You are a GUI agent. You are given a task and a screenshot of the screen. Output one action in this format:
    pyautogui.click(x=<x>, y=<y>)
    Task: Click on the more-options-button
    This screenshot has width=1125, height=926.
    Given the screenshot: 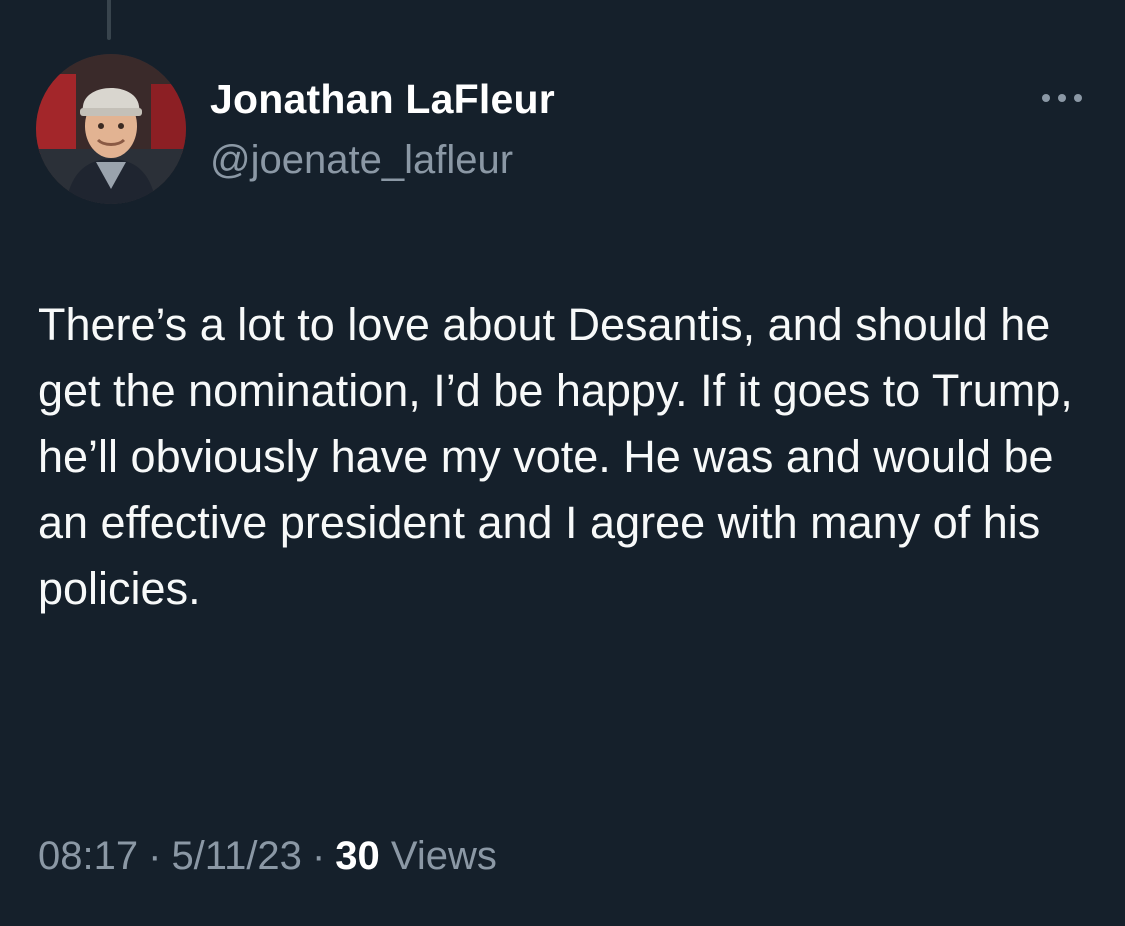 What is the action you would take?
    pyautogui.click(x=1062, y=98)
    